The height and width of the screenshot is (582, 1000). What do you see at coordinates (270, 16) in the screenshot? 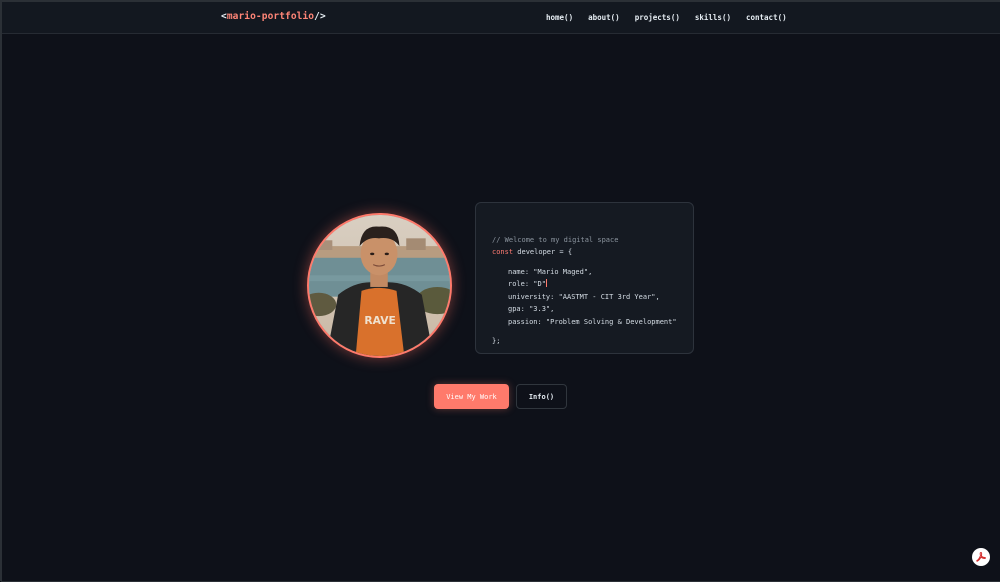
I see `logo-name: mario-portfolio` at bounding box center [270, 16].